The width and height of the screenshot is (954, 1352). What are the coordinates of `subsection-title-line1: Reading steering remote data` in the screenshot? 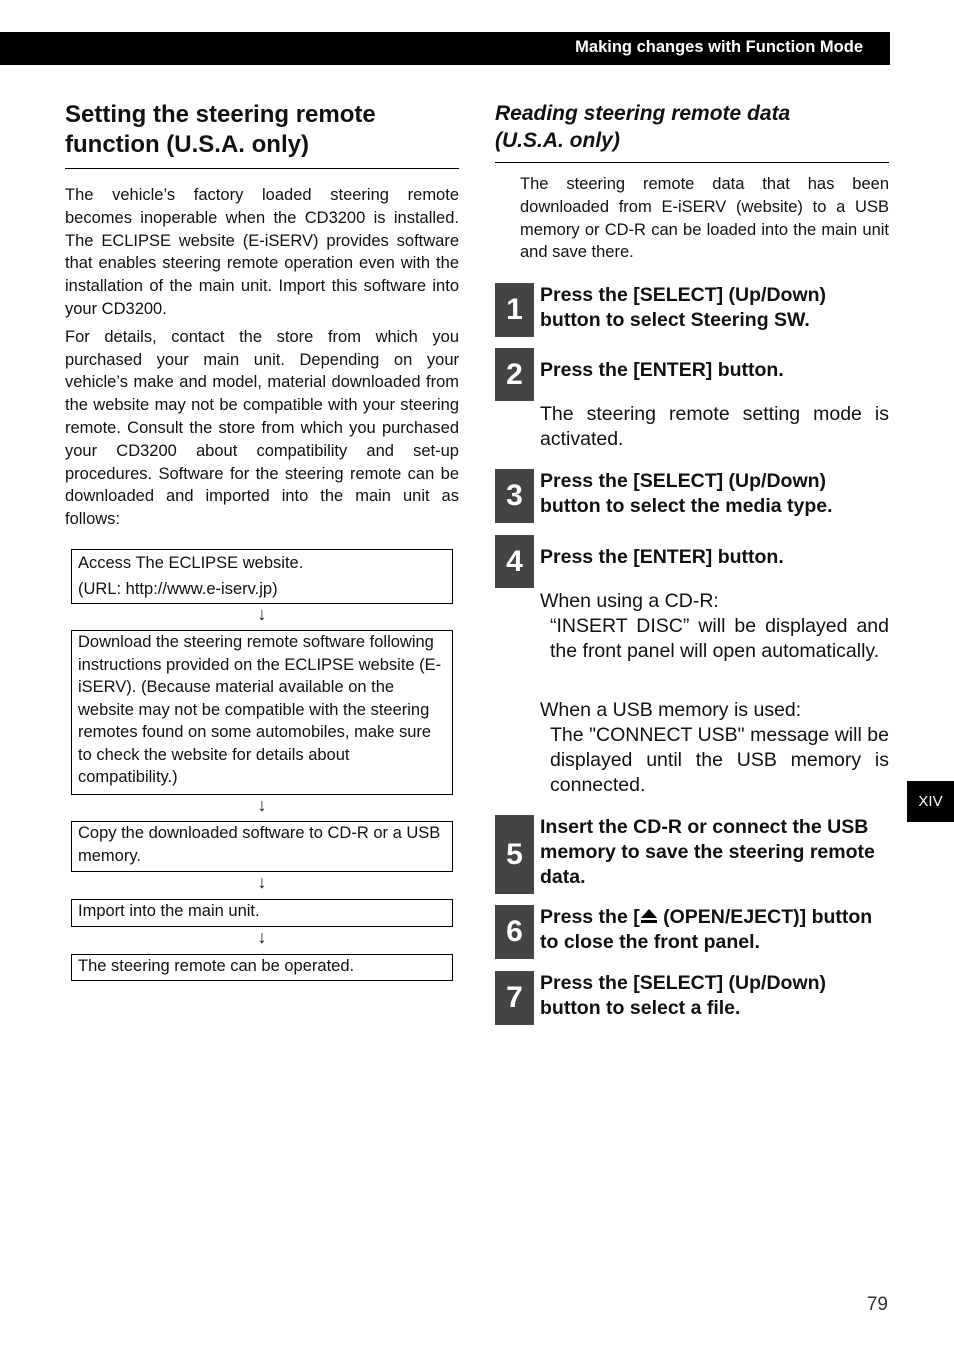 It's located at (643, 113).